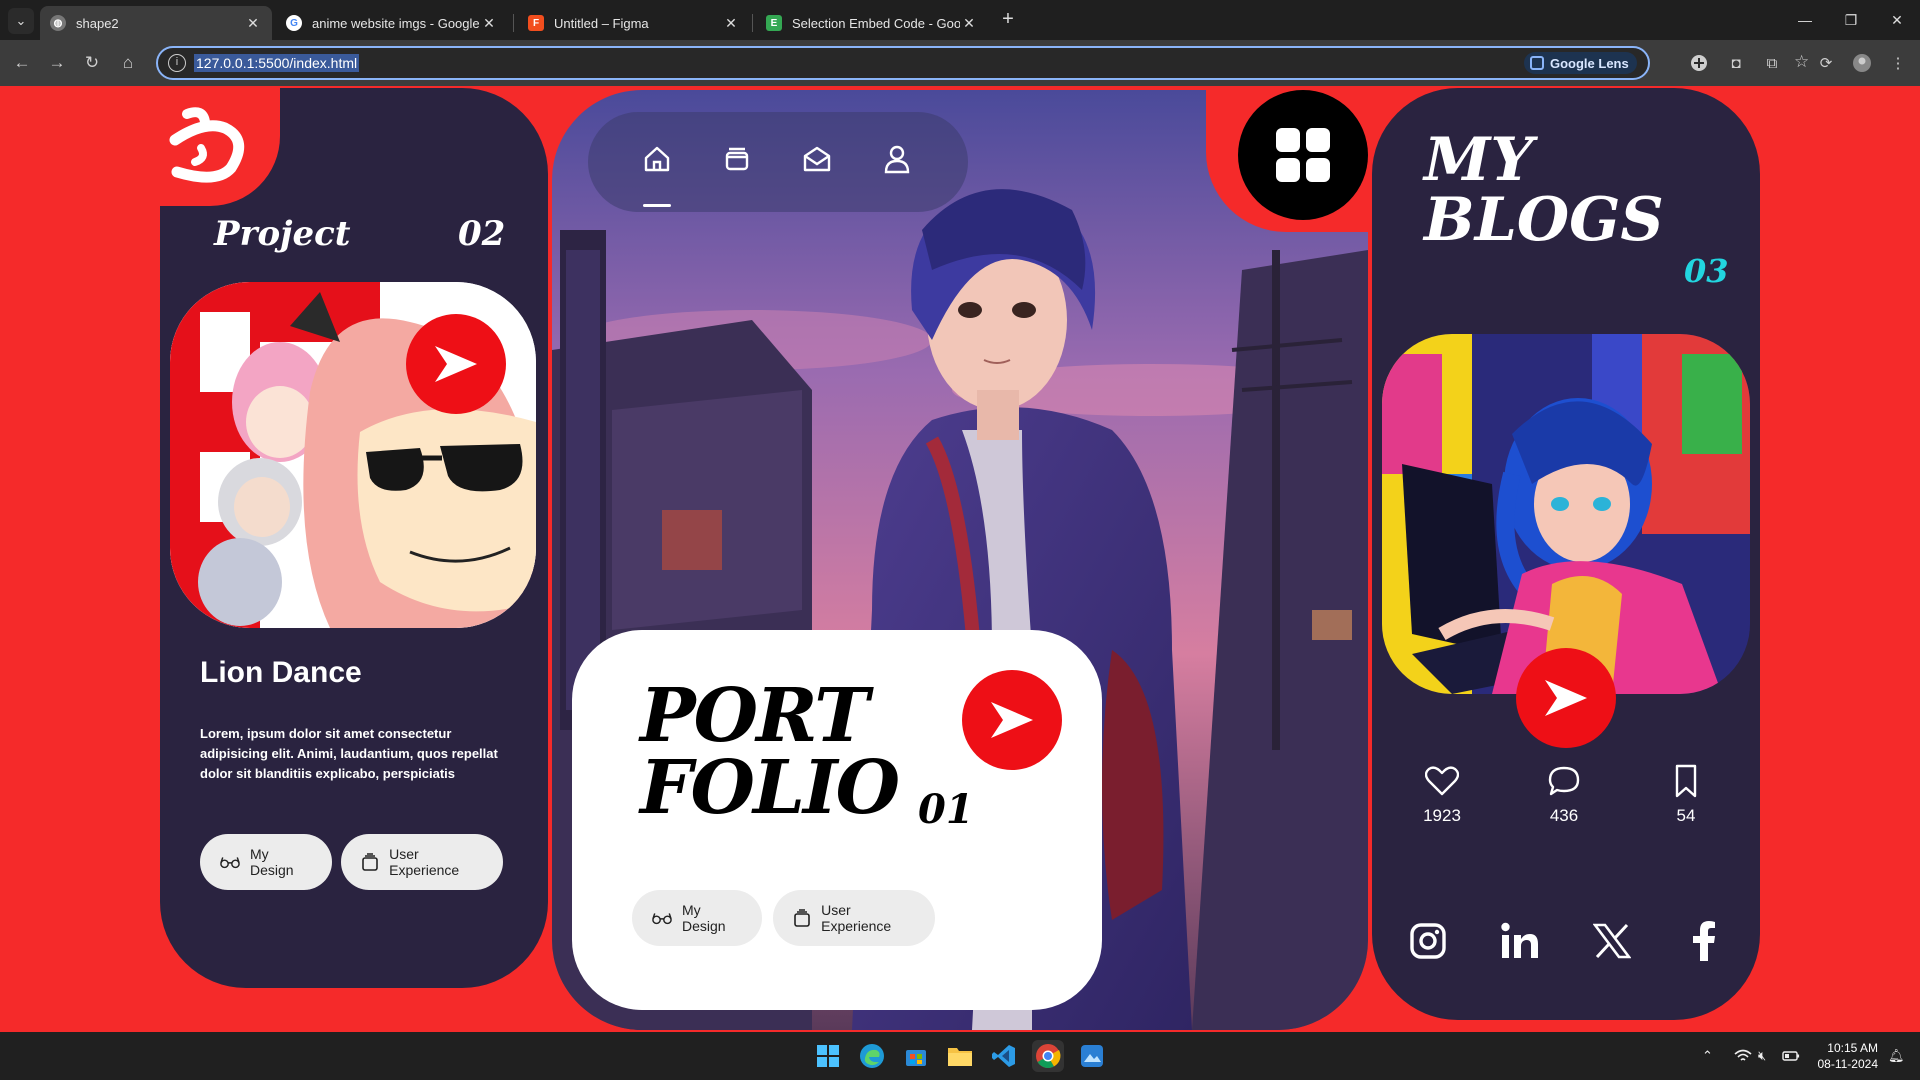 This screenshot has width=1920, height=1080. I want to click on likes-stat: 1923, so click(1442, 794).